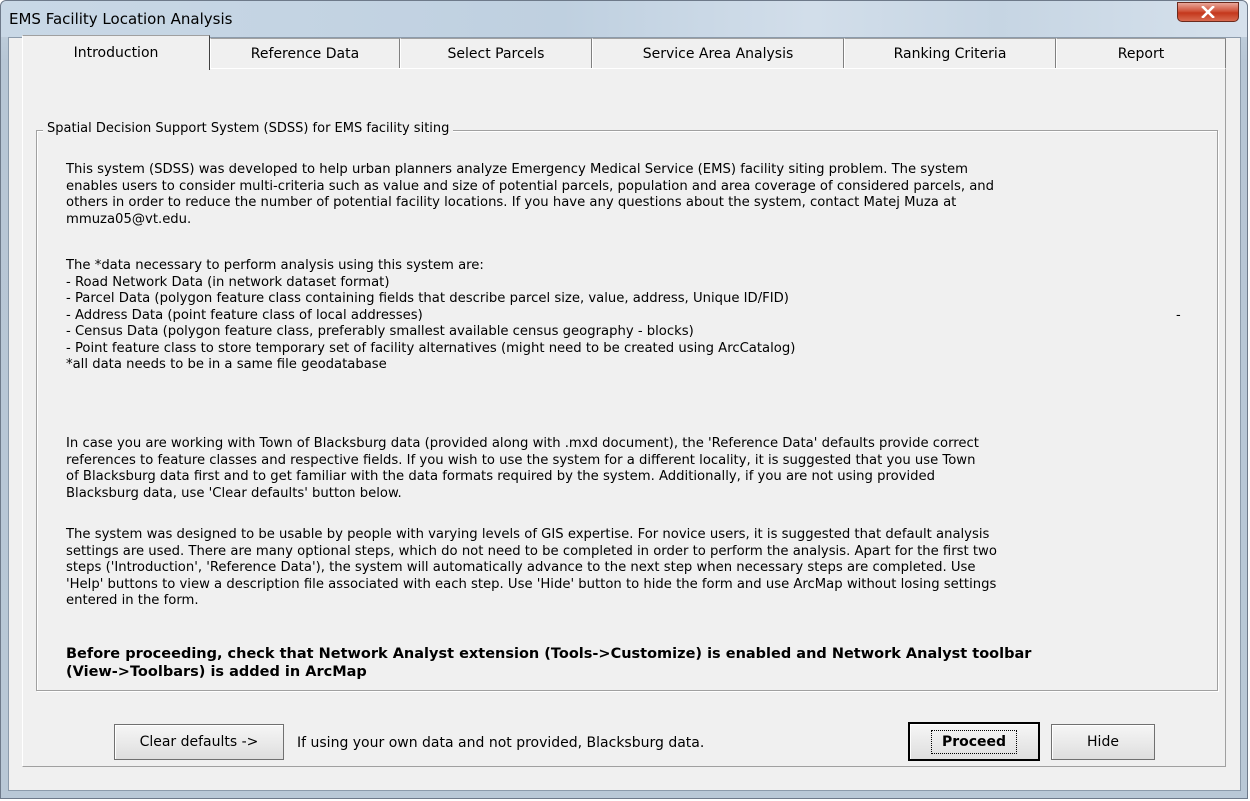 The width and height of the screenshot is (1250, 801). I want to click on title-bar: EMS Facility Location Analysis, so click(624, 19).